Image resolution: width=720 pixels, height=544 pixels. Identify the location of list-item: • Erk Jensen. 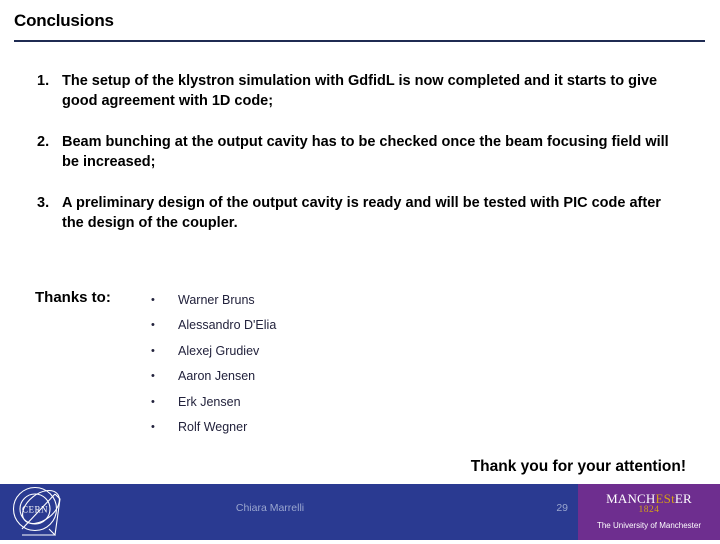
(212, 405).